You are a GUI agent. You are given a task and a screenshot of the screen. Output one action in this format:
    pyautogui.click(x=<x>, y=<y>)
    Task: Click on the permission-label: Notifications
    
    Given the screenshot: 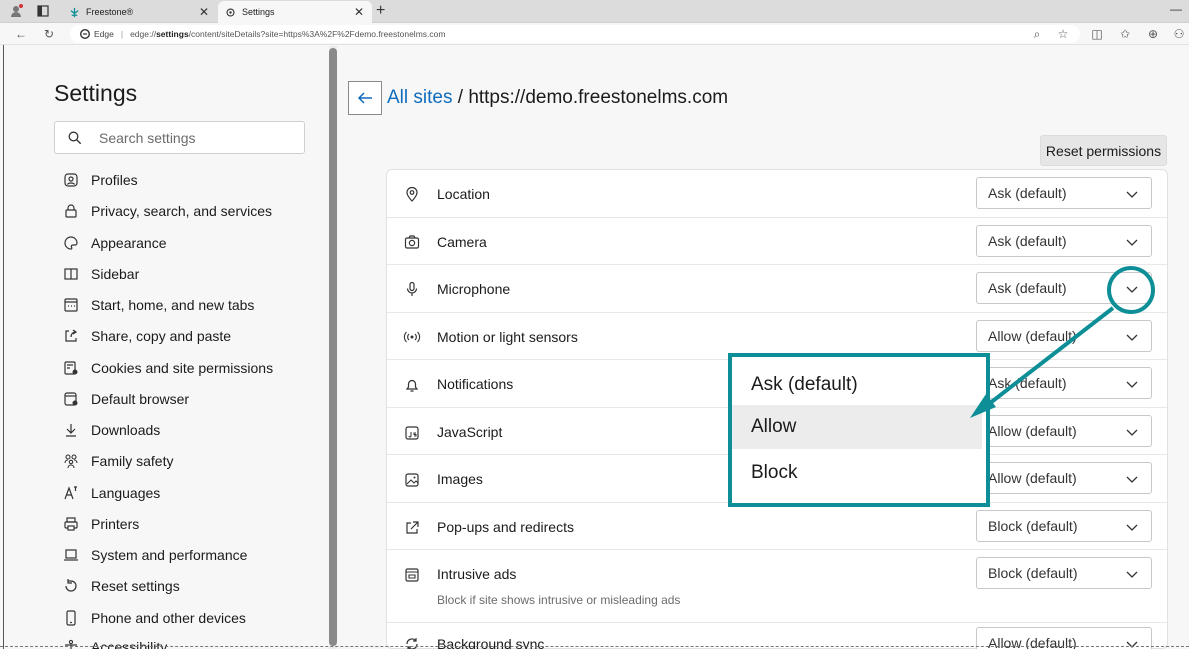 What is the action you would take?
    pyautogui.click(x=475, y=384)
    